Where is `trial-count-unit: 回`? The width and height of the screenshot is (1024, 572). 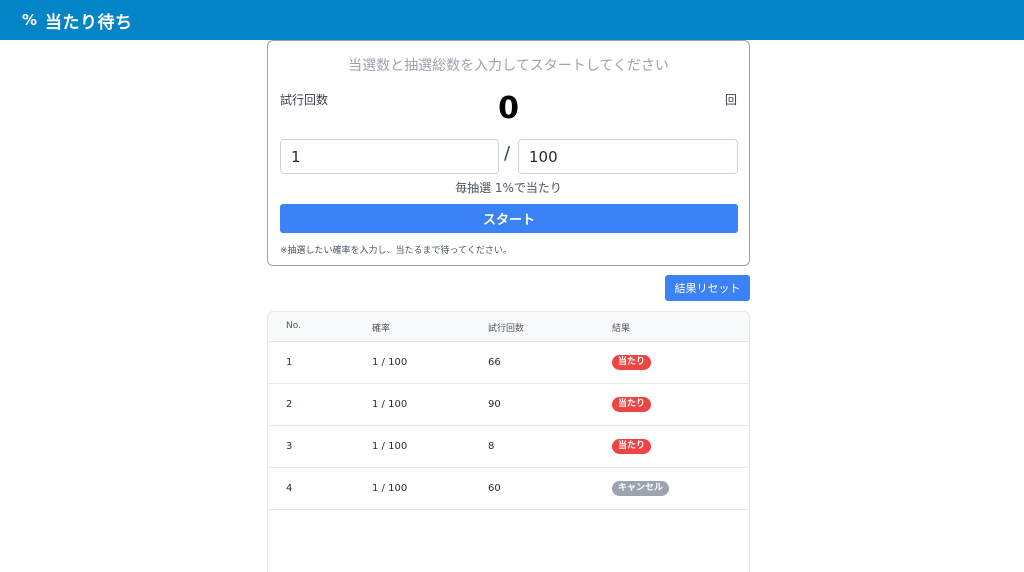
trial-count-unit: 回 is located at coordinates (730, 100).